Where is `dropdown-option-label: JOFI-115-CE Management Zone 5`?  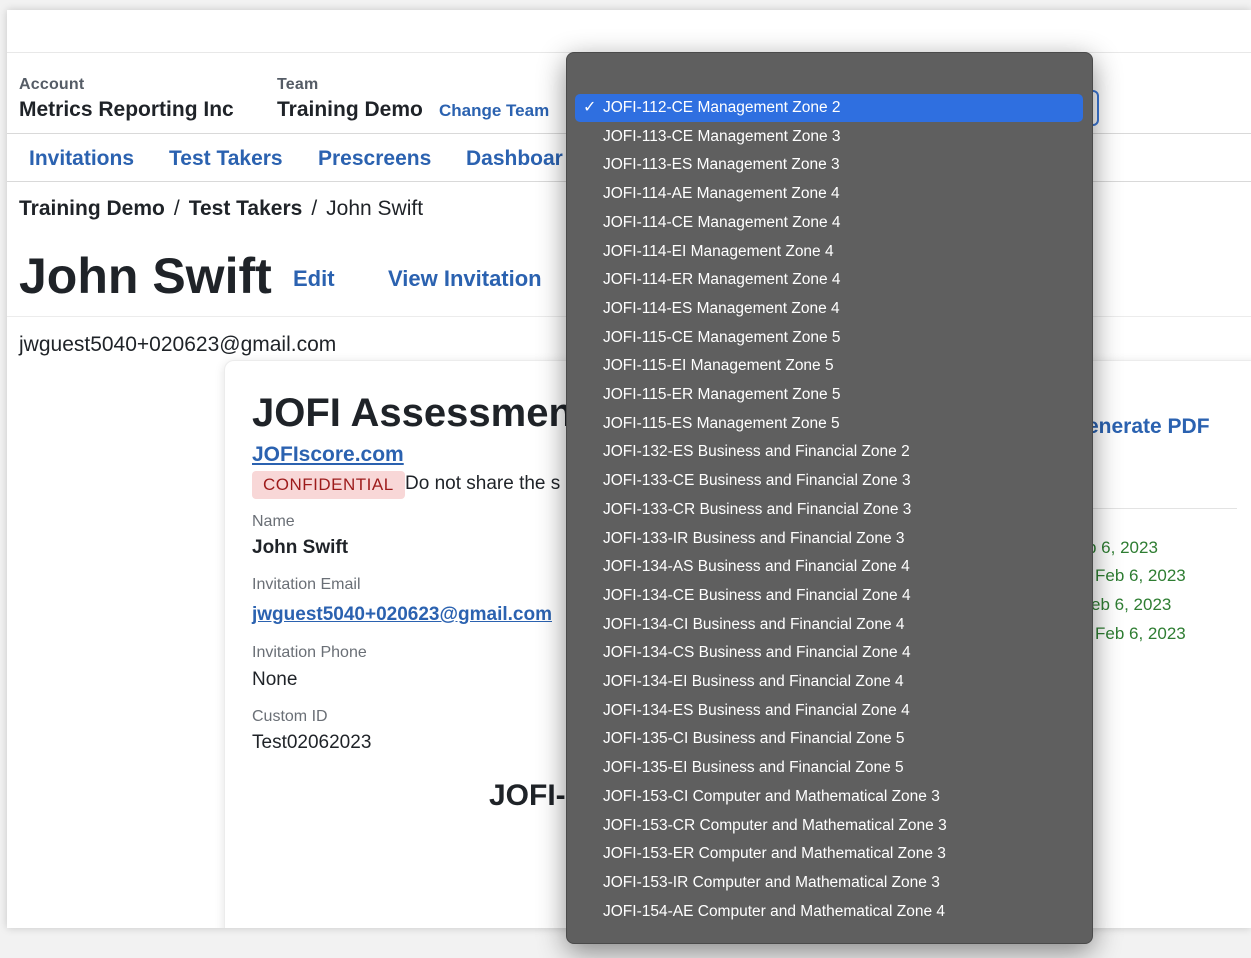 dropdown-option-label: JOFI-115-CE Management Zone 5 is located at coordinates (722, 337).